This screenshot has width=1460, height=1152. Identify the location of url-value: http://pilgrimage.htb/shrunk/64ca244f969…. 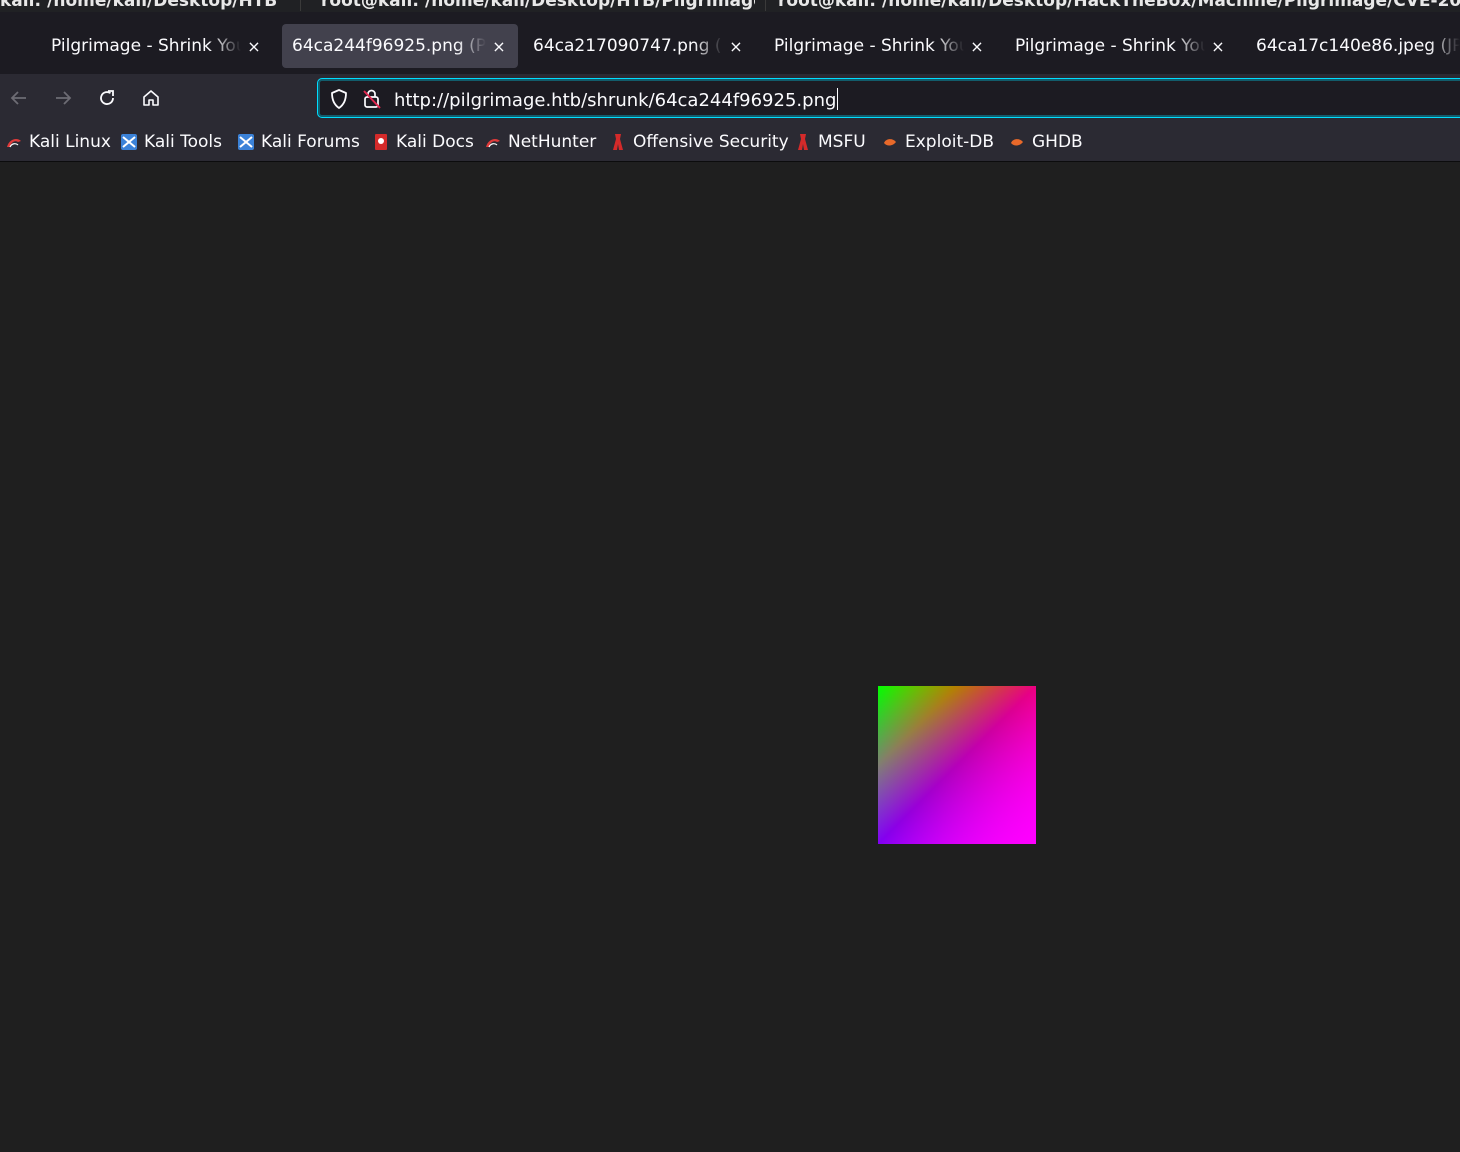
(615, 100).